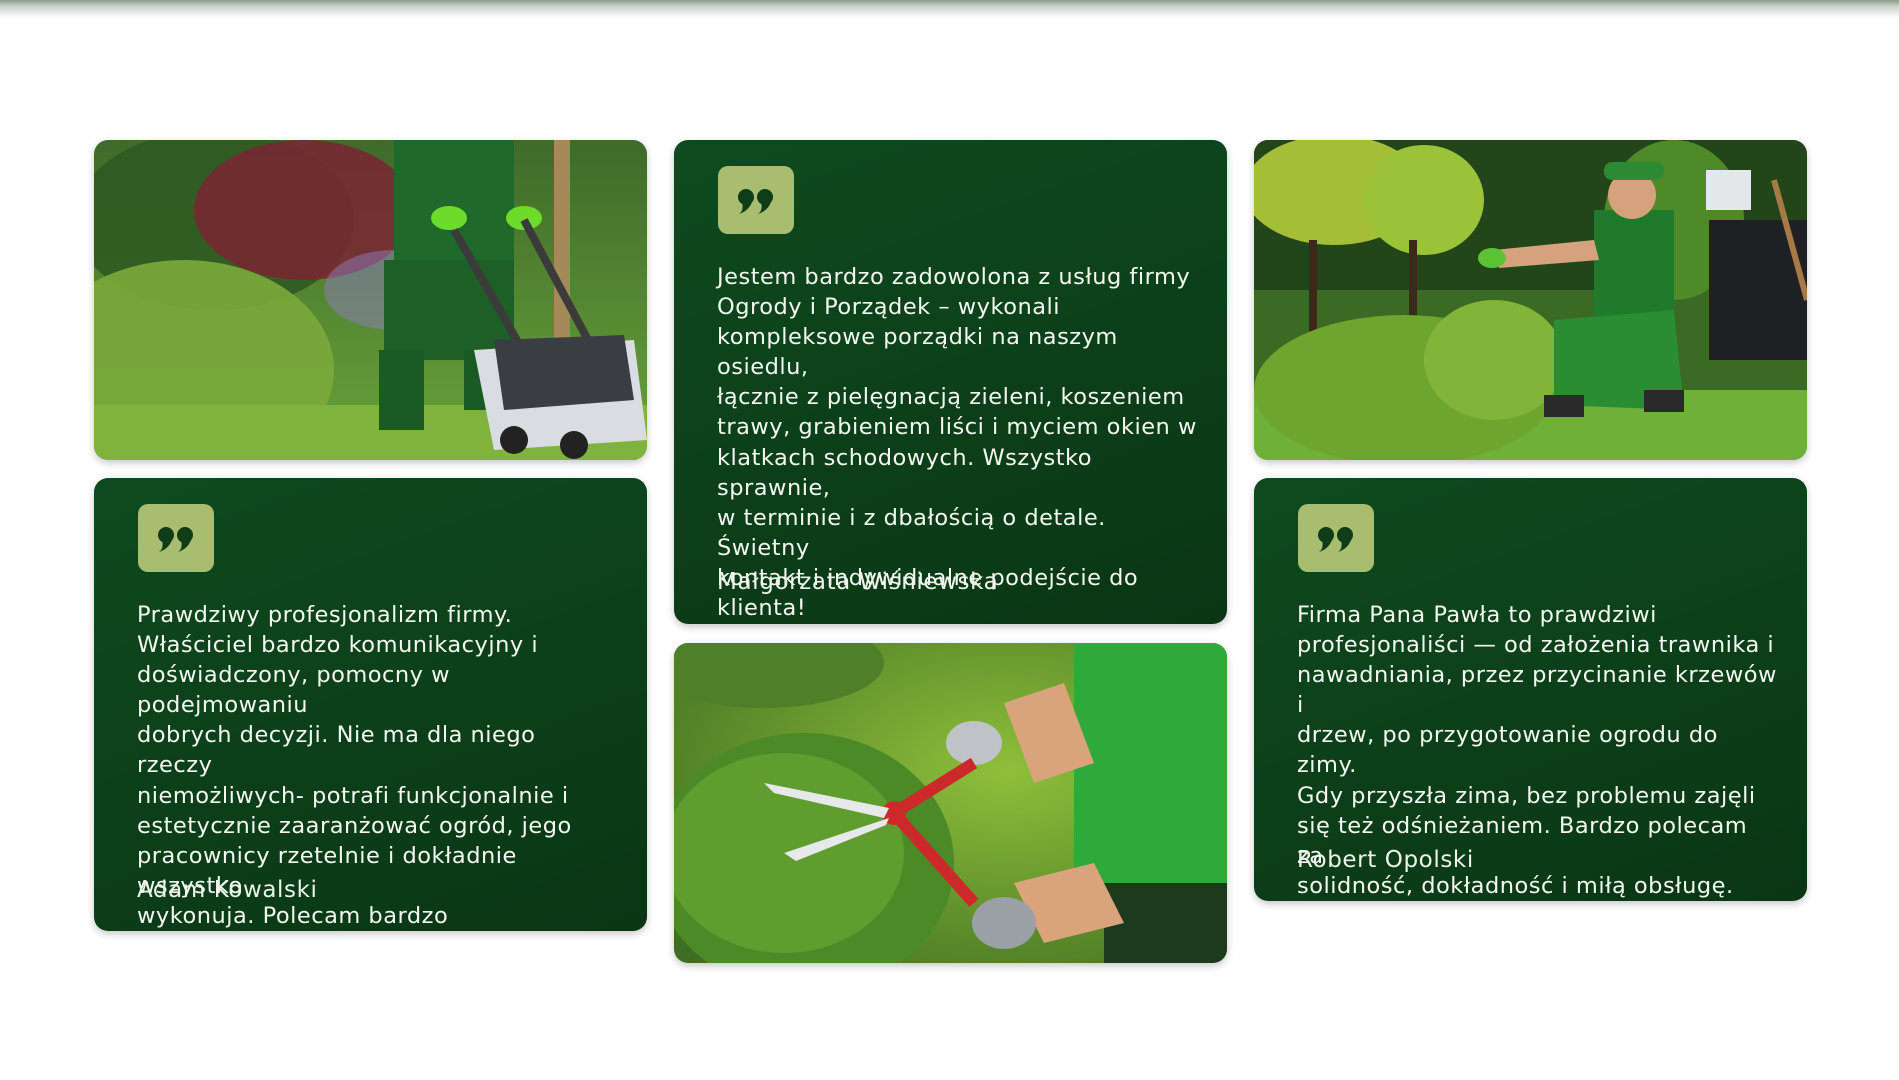 This screenshot has height=1080, width=1899. What do you see at coordinates (949, 9) in the screenshot?
I see `top-shadow-bar` at bounding box center [949, 9].